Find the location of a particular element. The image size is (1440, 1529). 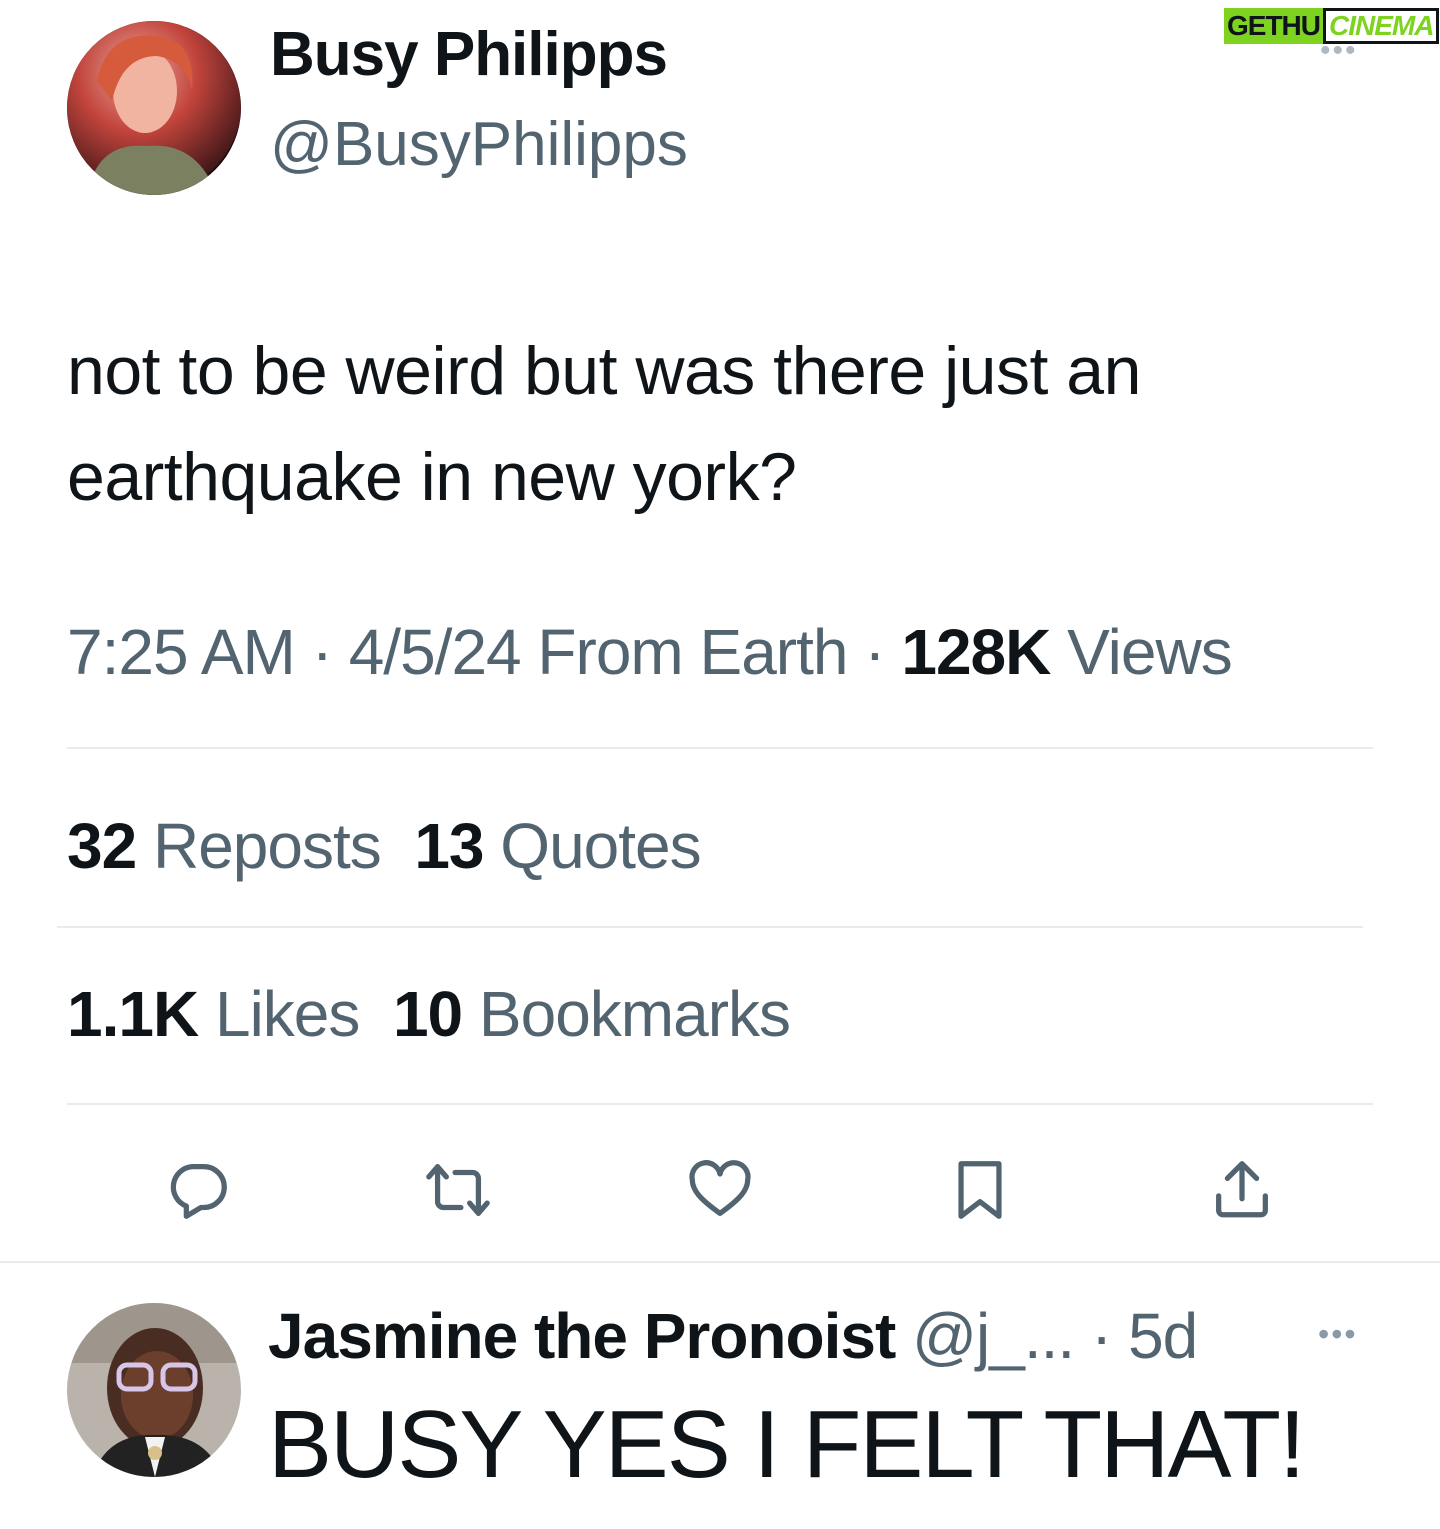

tweet-source: From Earth is located at coordinates (684, 652).